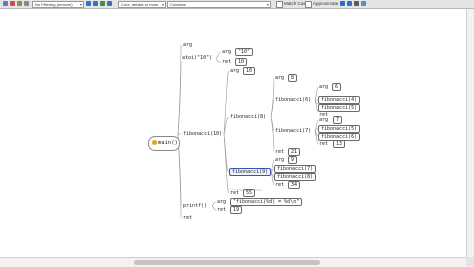  What do you see at coordinates (197, 58) in the screenshot?
I see `atoi-call-node: atoi("10")` at bounding box center [197, 58].